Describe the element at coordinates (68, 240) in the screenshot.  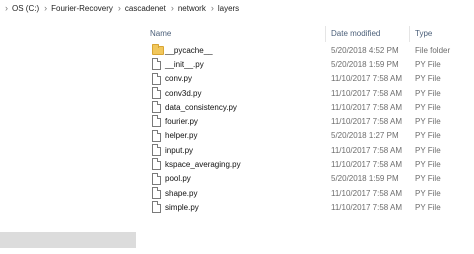
I see `navigation-pane-scrollbar` at that location.